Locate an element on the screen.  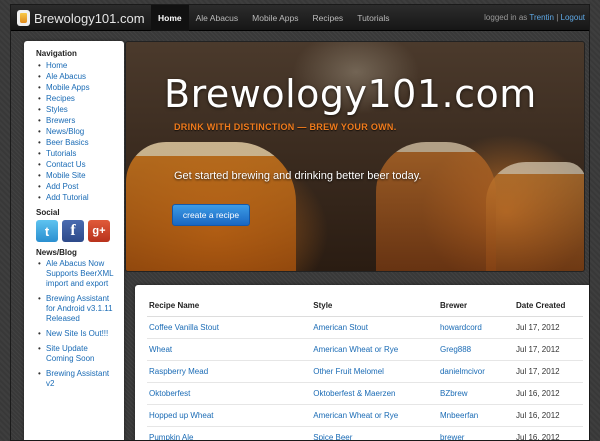
column-header: Brewer is located at coordinates (476, 307).